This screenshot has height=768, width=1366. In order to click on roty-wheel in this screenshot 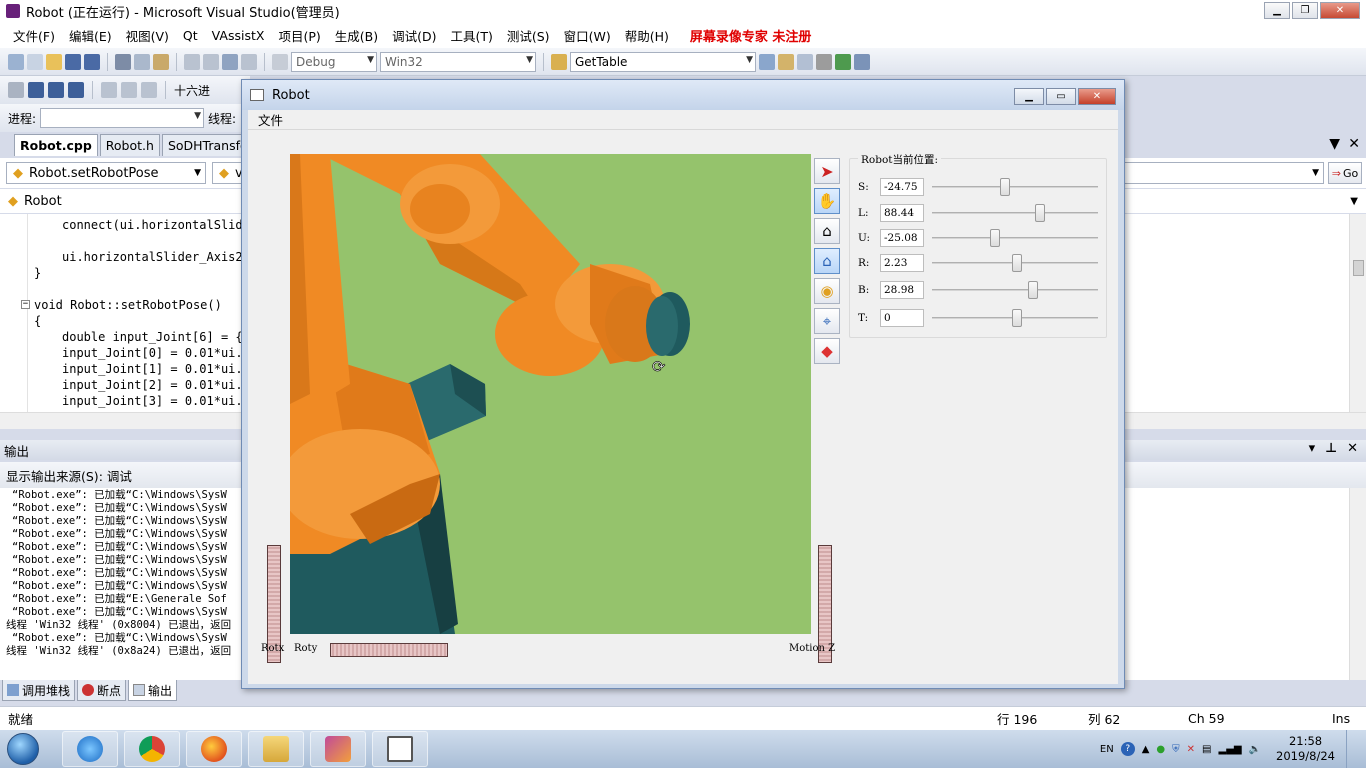, I will do `click(389, 650)`.